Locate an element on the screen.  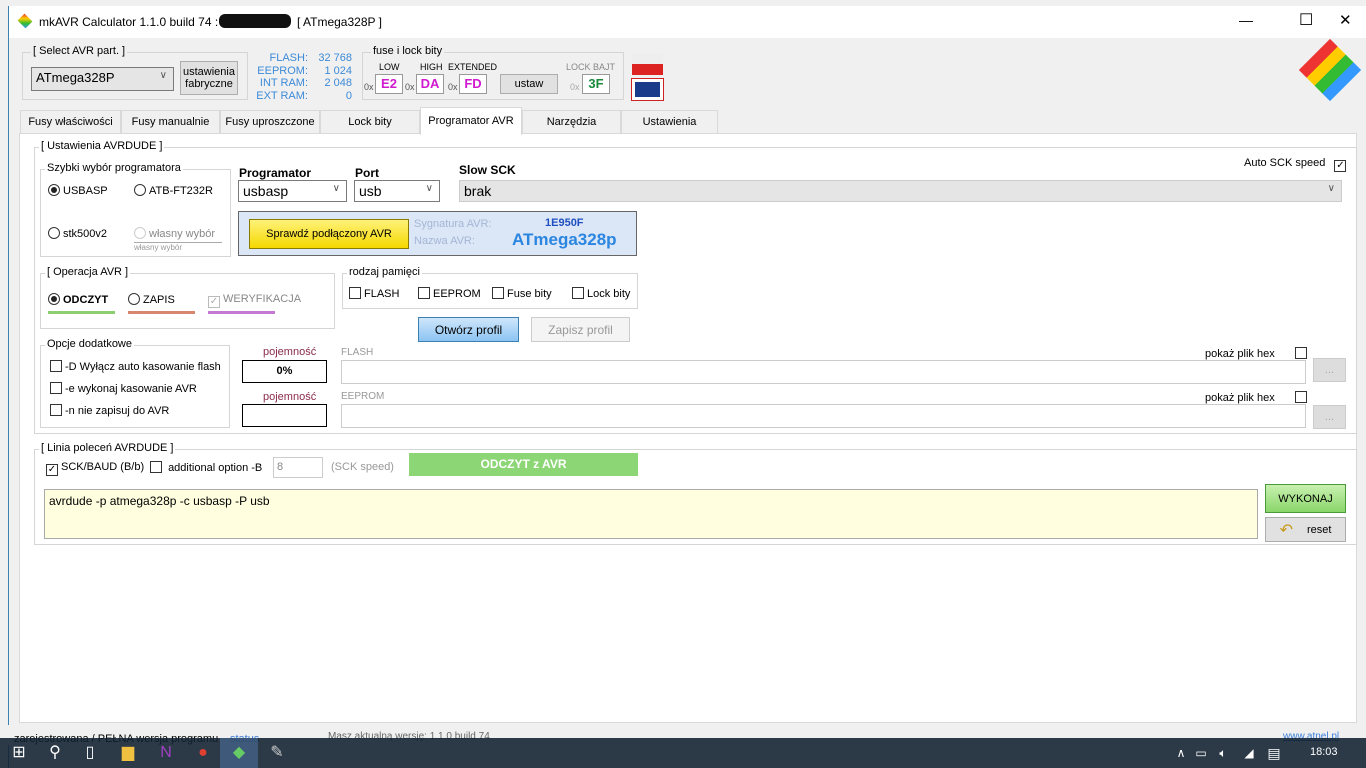
tab-ustawienia: Ustawienia is located at coordinates (669, 122).